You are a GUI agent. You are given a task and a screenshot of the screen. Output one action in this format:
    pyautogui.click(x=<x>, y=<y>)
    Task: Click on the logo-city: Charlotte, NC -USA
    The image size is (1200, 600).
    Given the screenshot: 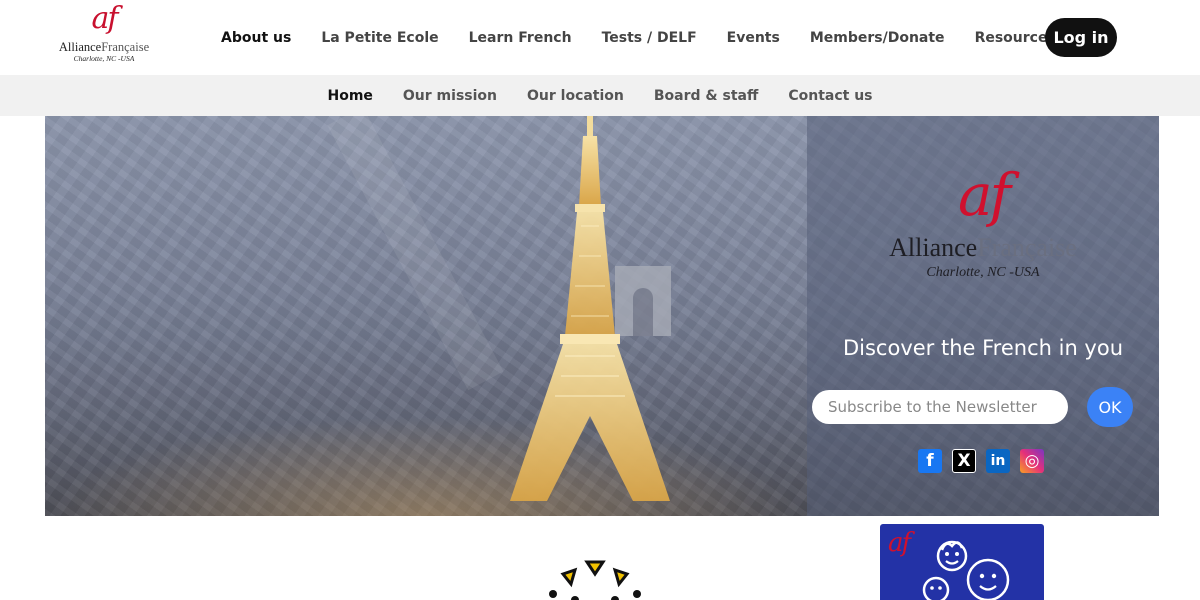 What is the action you would take?
    pyautogui.click(x=104, y=58)
    